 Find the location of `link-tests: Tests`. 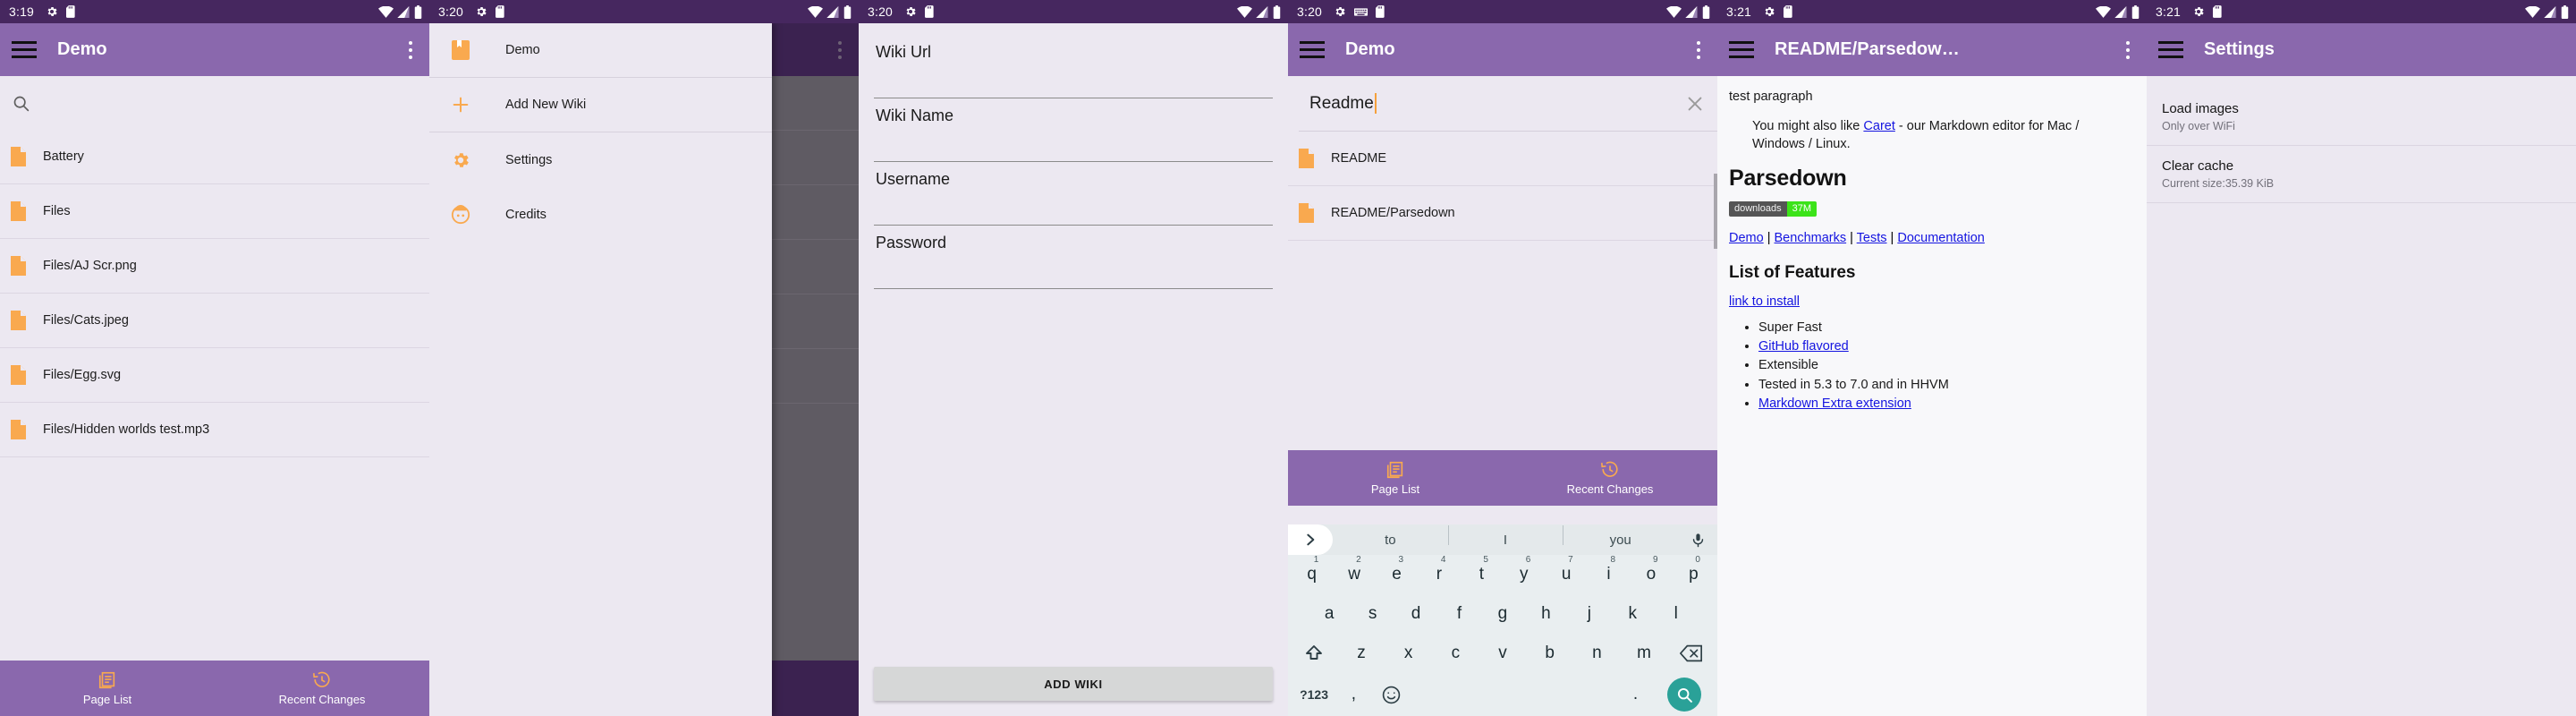

link-tests: Tests is located at coordinates (1872, 238).